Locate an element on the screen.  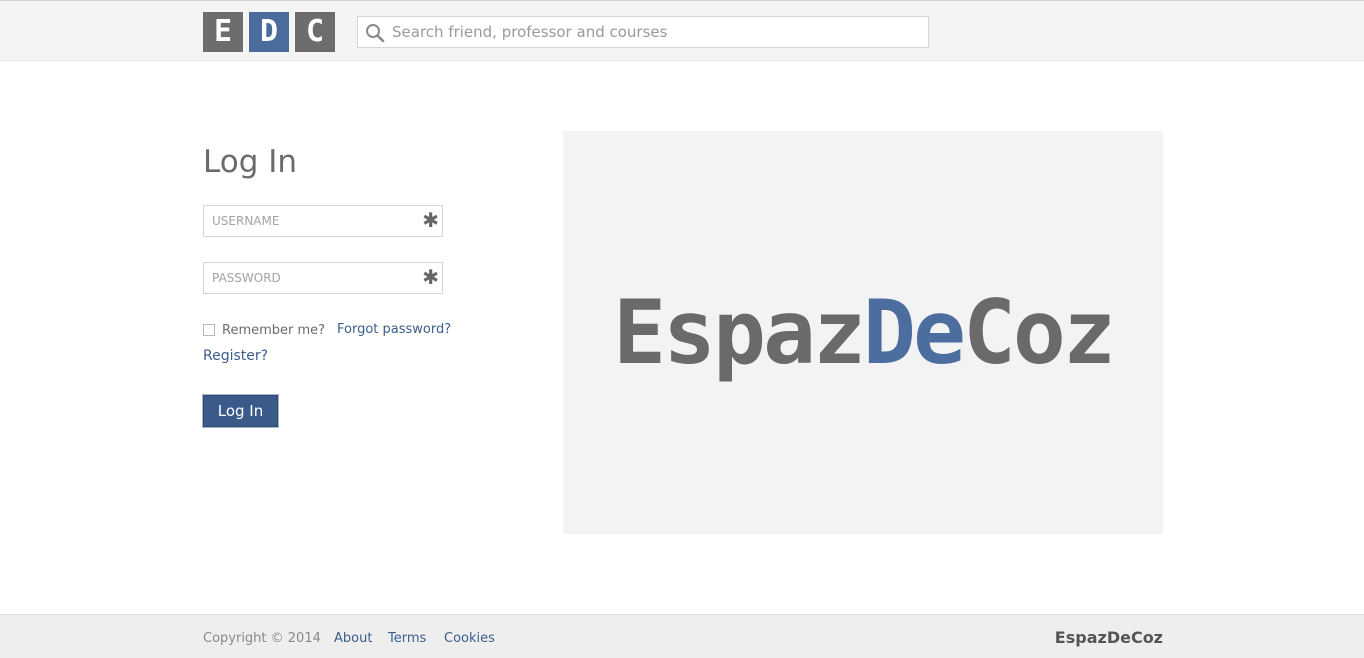
footer-link-cookies: Cookies is located at coordinates (469, 638).